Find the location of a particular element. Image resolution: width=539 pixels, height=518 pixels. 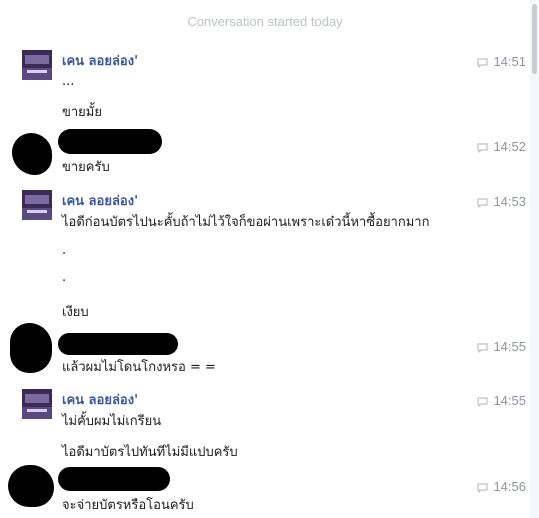

message-text: ไม่คั้บผมไม่เกรียน is located at coordinates (112, 421).